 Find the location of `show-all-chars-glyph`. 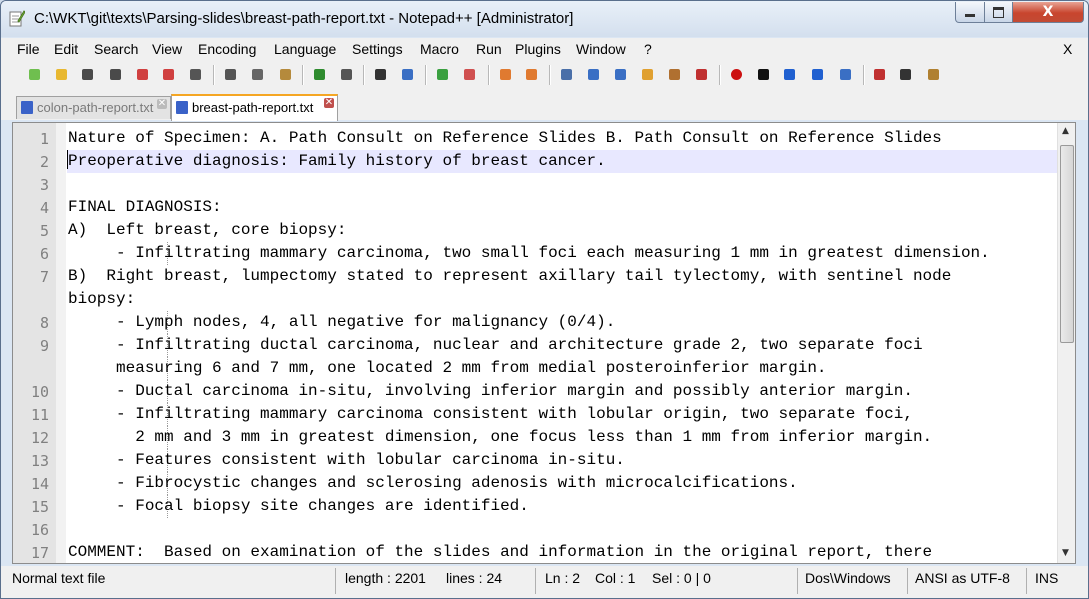

show-all-chars-glyph is located at coordinates (593, 74).